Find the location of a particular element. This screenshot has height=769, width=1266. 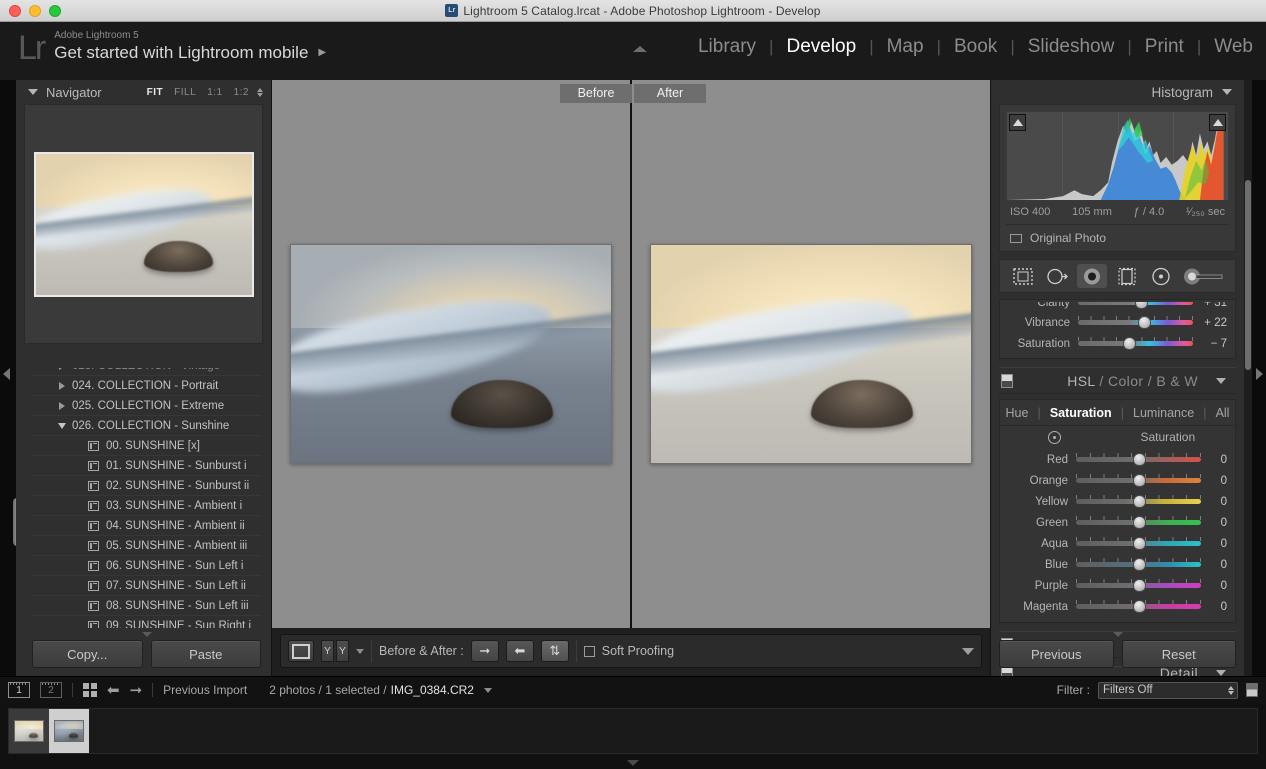

copy-before-to-after-button: ⬅ is located at coordinates (519, 651).